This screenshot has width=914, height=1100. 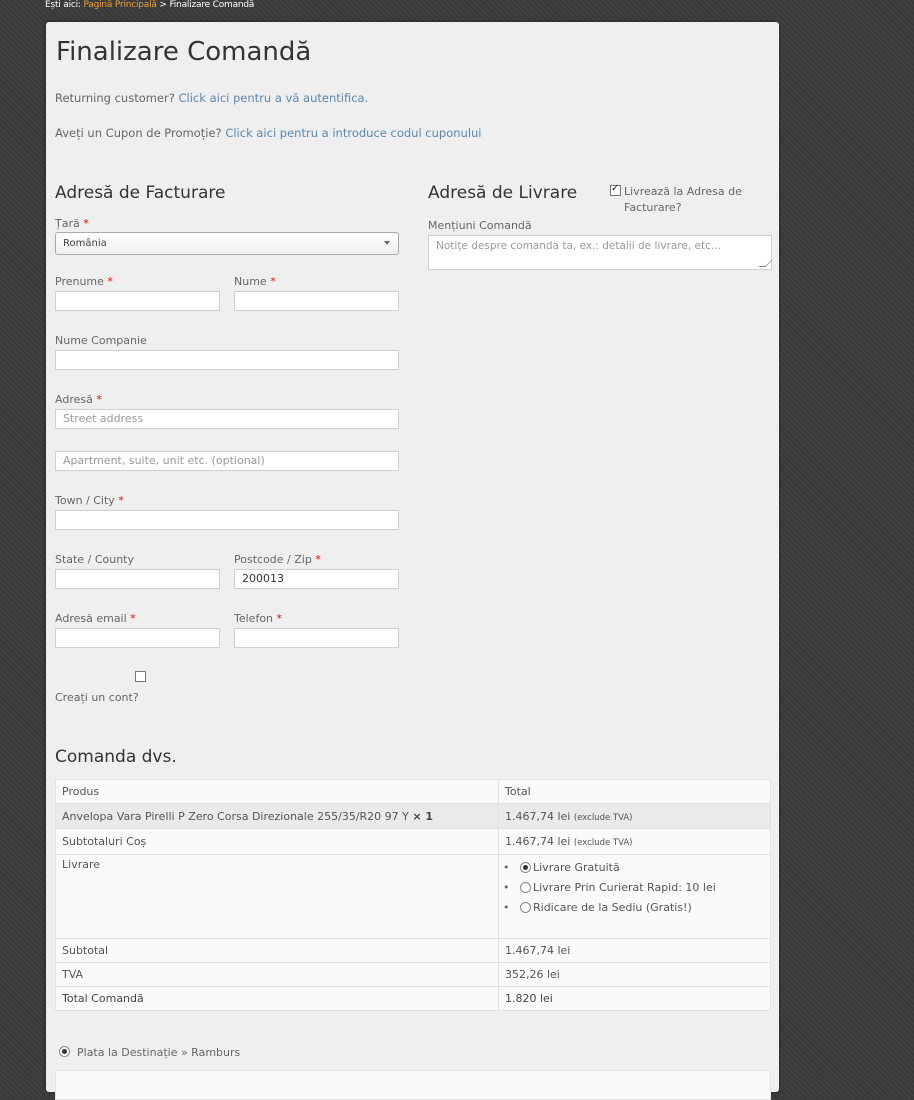 I want to click on login-notice-text: Returning customer?, so click(x=115, y=98).